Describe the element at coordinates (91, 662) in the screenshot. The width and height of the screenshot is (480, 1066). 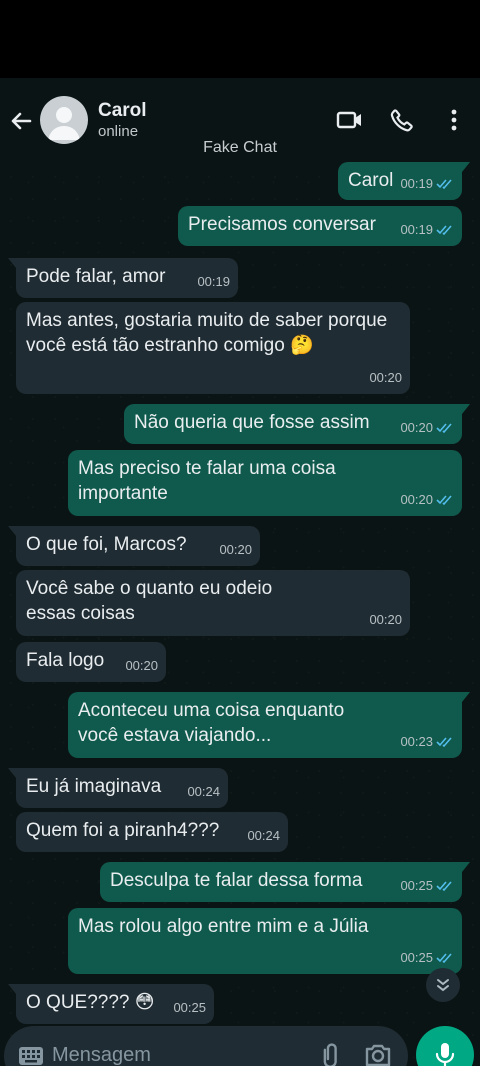
I see `message-bubble-incoming: Fala logo 00:20` at that location.